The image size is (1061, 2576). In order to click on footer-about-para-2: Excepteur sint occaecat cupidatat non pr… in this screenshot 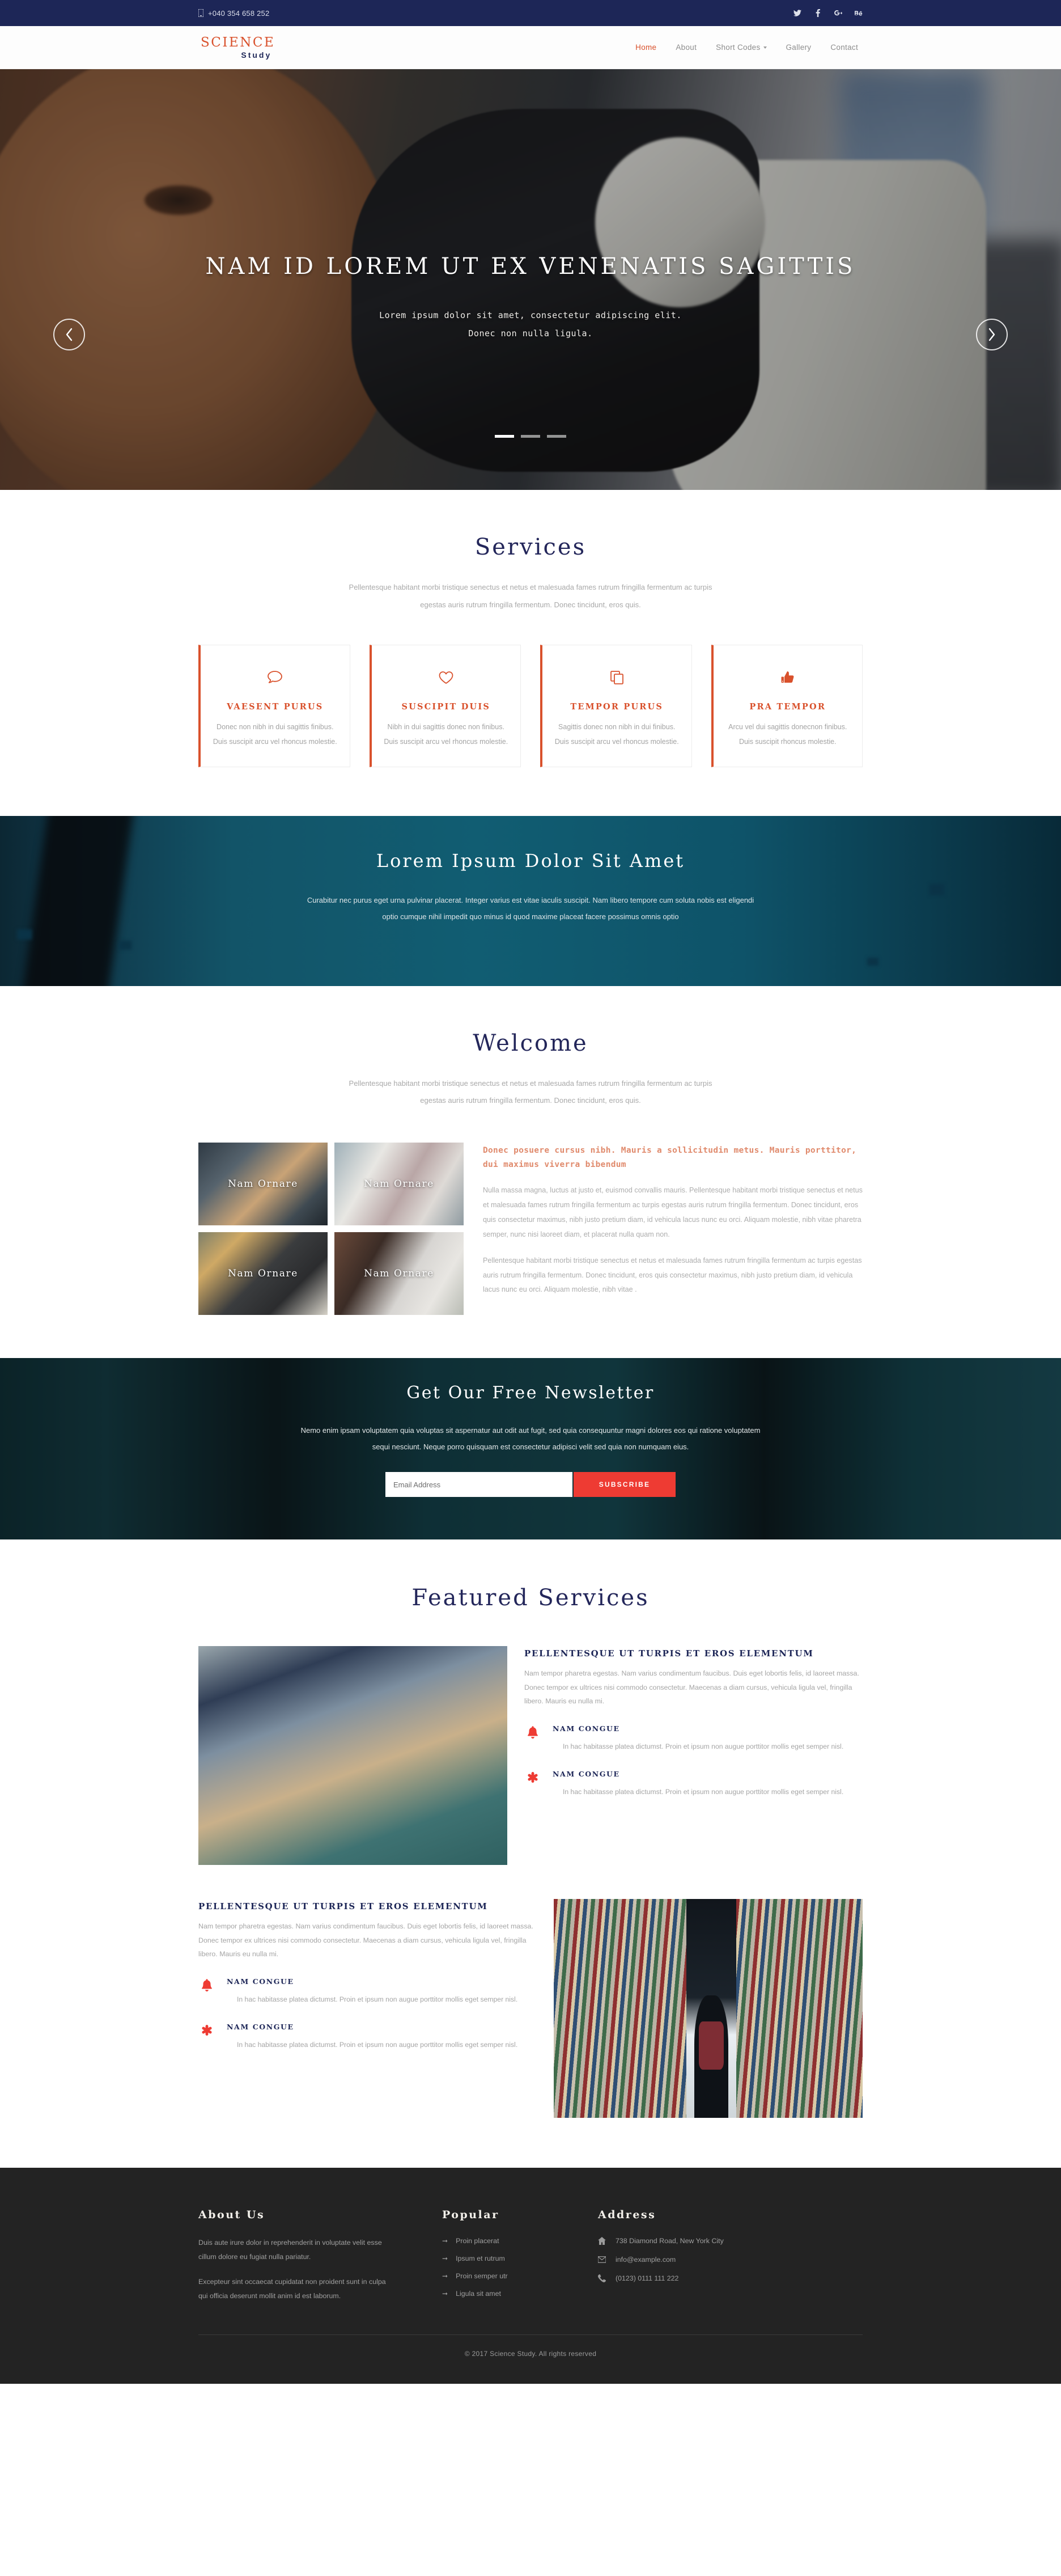, I will do `click(292, 2288)`.